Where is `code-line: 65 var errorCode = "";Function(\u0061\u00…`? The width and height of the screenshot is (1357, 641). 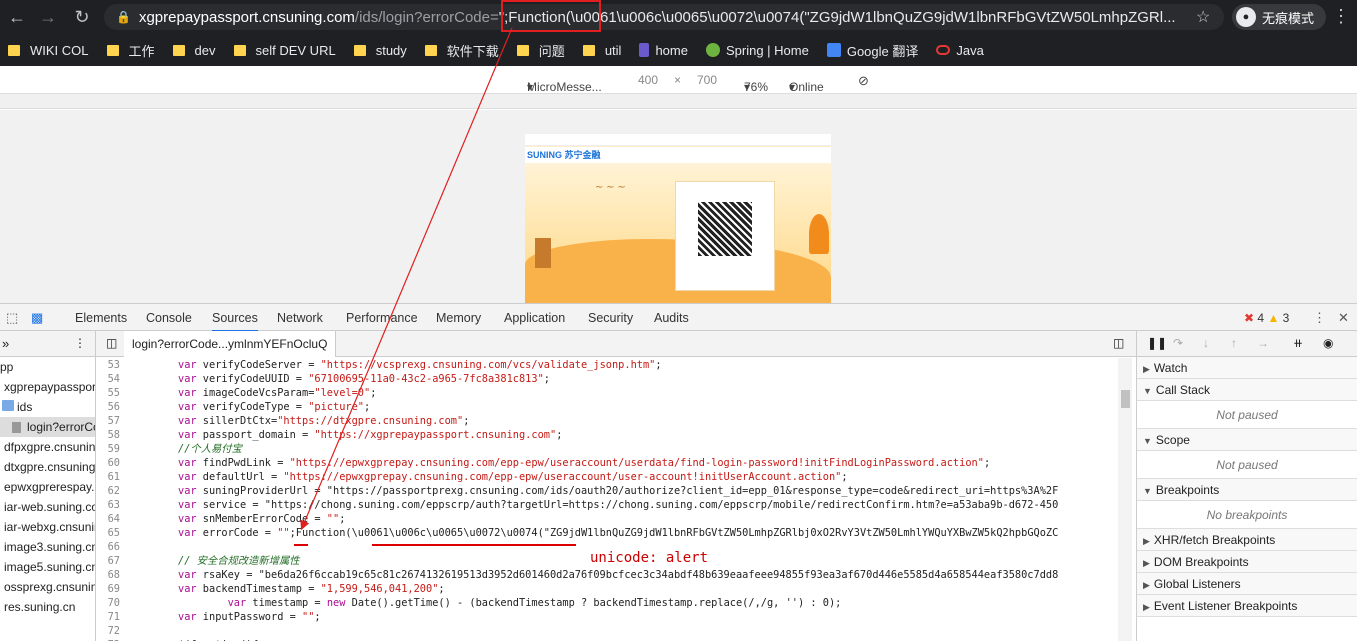 code-line: 65 var errorCode = "";Function(\u0061\u00… is located at coordinates (607, 533).